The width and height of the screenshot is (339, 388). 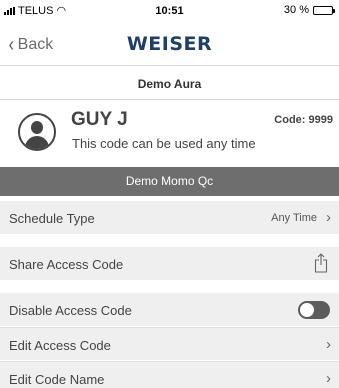 I want to click on user-name: GUY J, so click(x=99, y=119).